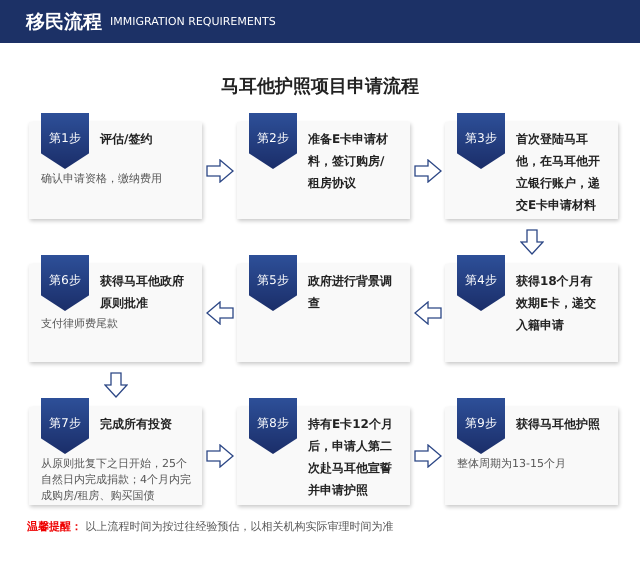 The height and width of the screenshot is (568, 640). I want to click on notice-label: 温馨提醒：, so click(54, 526).